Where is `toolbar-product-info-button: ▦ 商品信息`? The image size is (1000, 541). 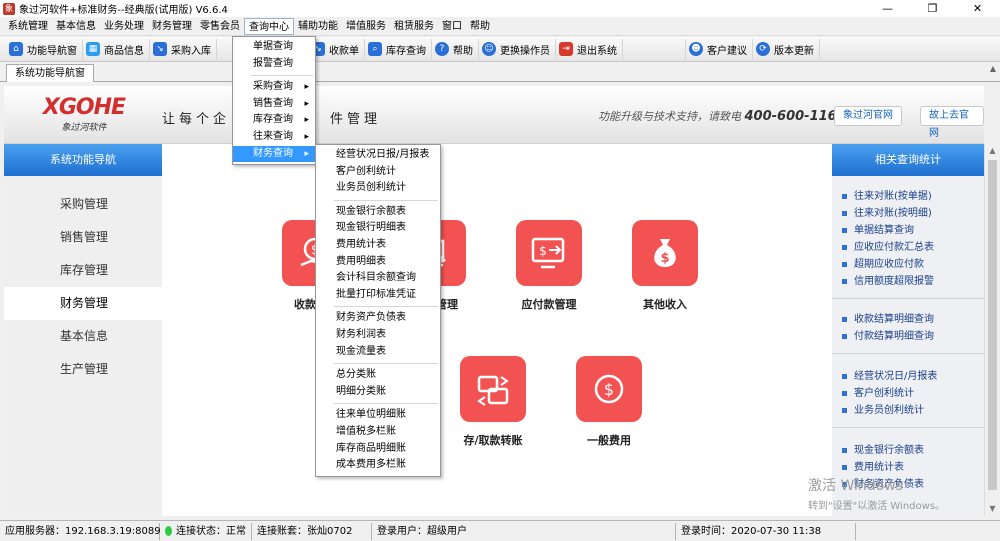 toolbar-product-info-button: ▦ 商品信息 is located at coordinates (116, 49).